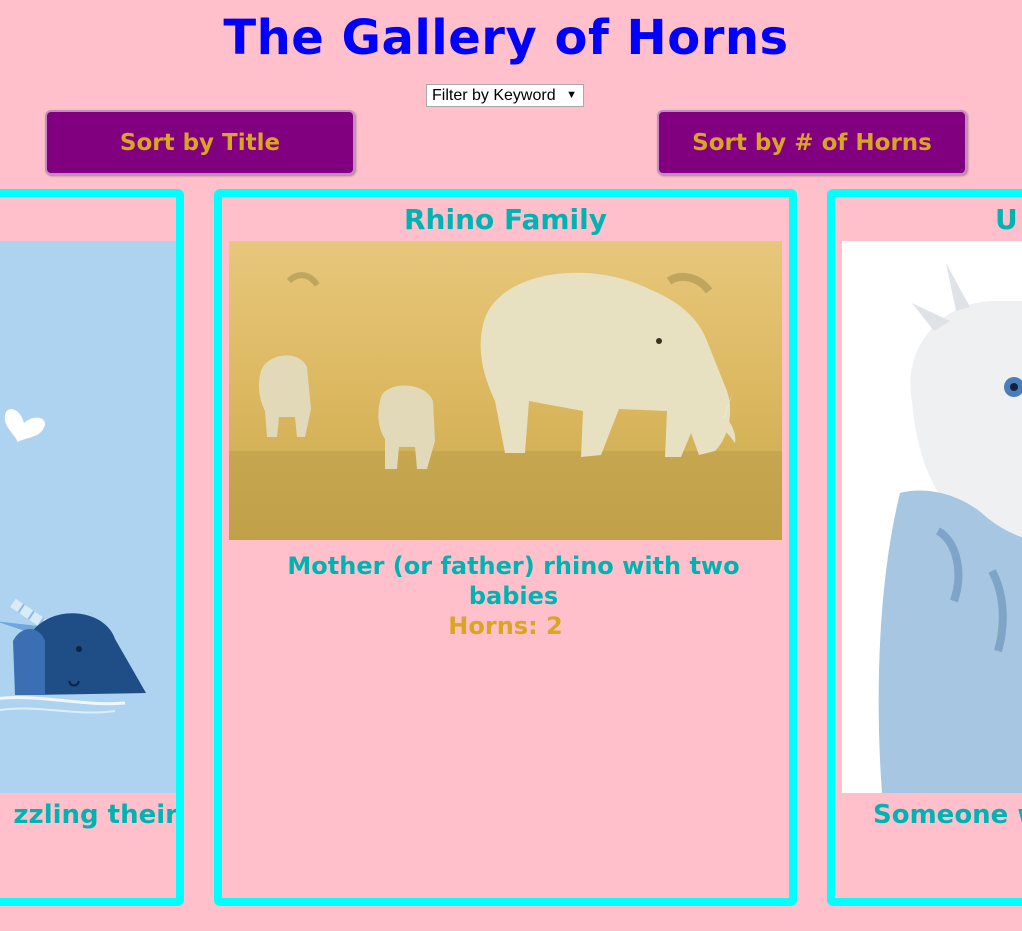 The image size is (1022, 931). I want to click on card-horns-count: Horns: 2, so click(505, 626).